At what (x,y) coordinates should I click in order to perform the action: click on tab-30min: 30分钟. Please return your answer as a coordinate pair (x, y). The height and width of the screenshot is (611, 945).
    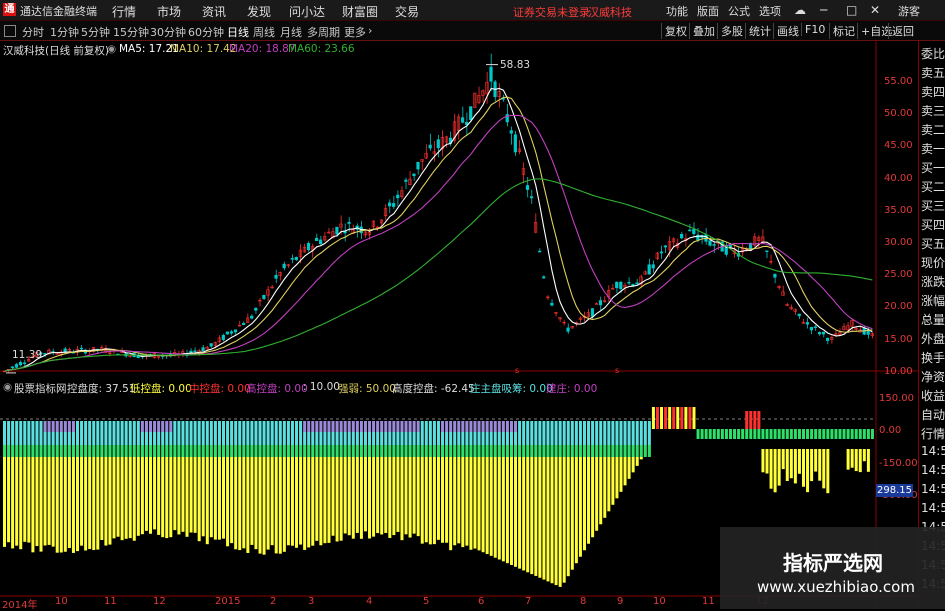
    Looking at the image, I should click on (168, 32).